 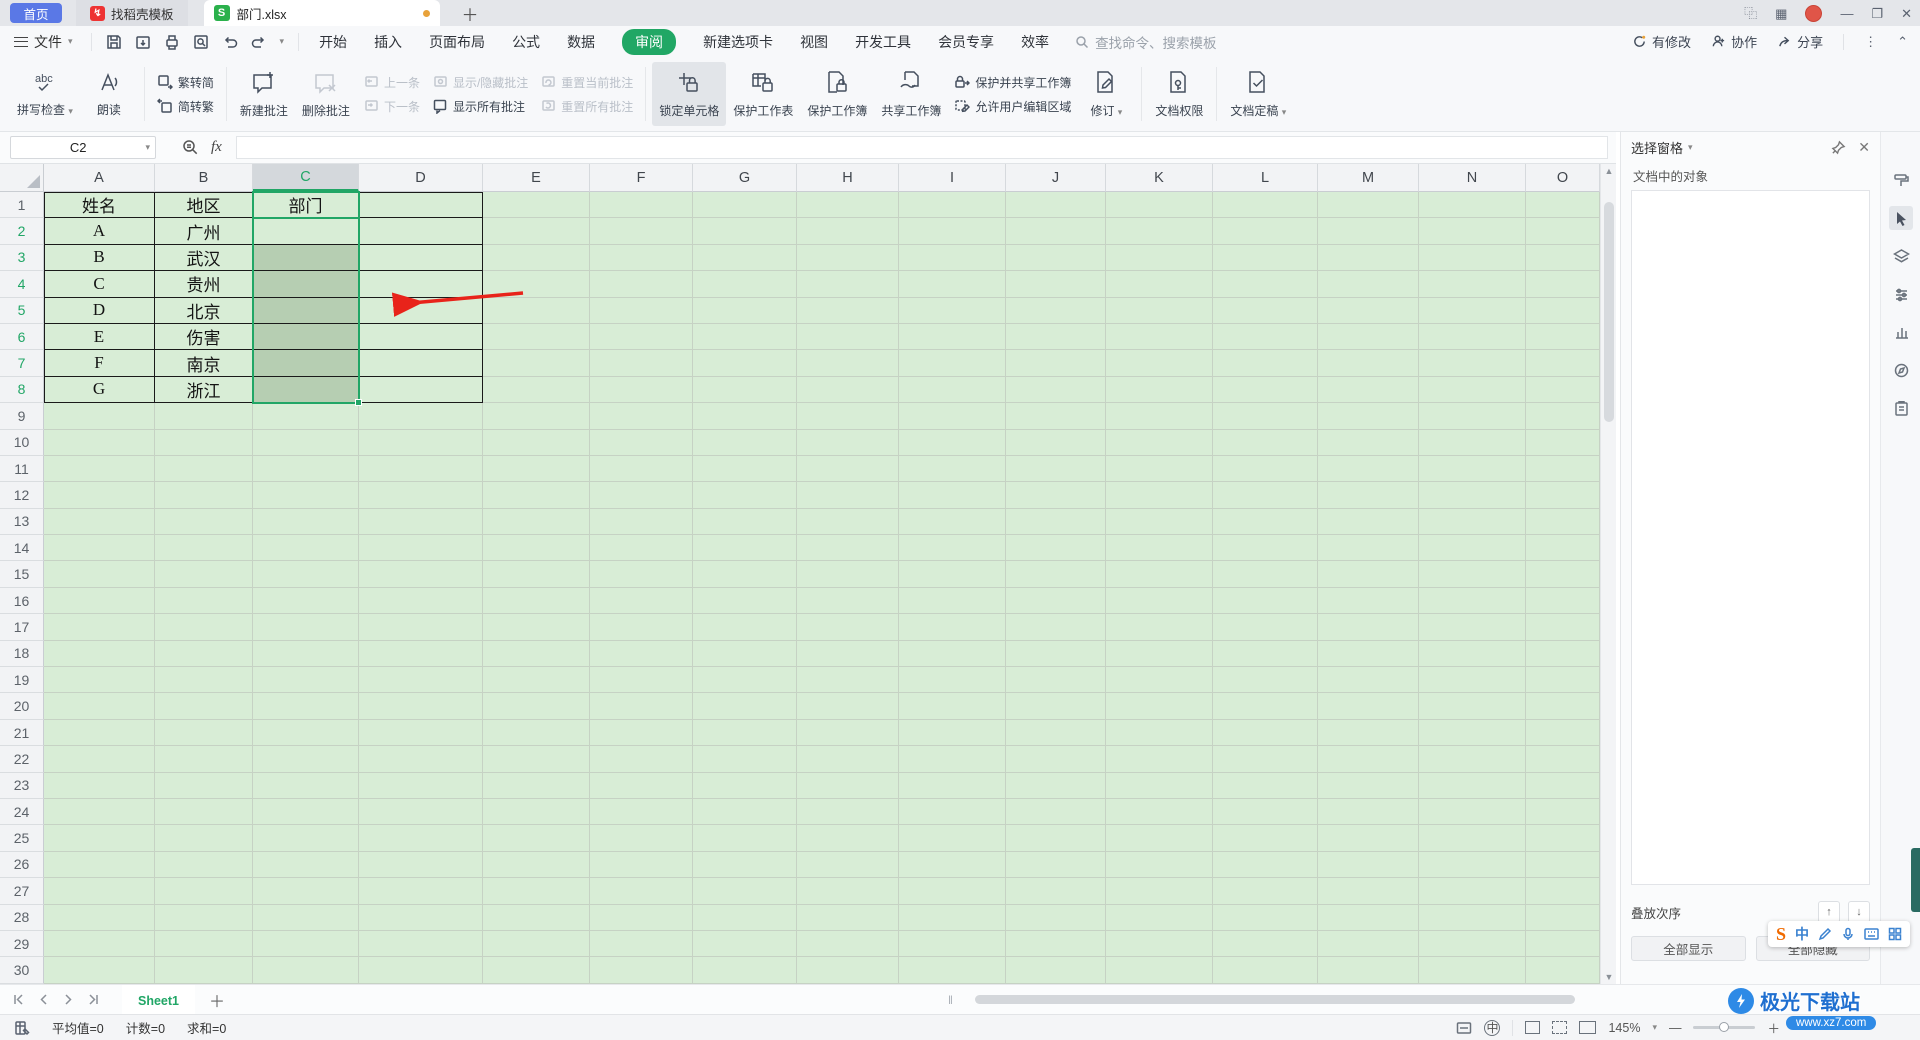 What do you see at coordinates (689, 94) in the screenshot?
I see `lock-cell-button: 锁定单元格` at bounding box center [689, 94].